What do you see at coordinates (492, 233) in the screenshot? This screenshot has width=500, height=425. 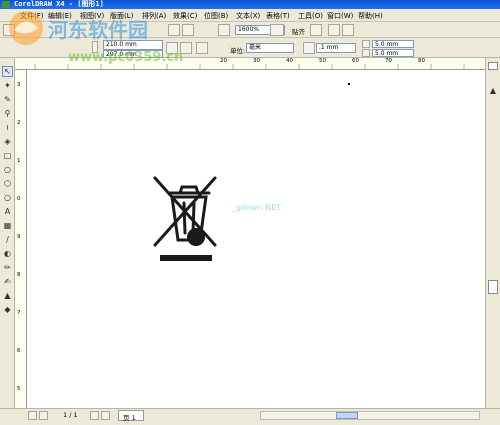 I see `color-palette: ▲` at bounding box center [492, 233].